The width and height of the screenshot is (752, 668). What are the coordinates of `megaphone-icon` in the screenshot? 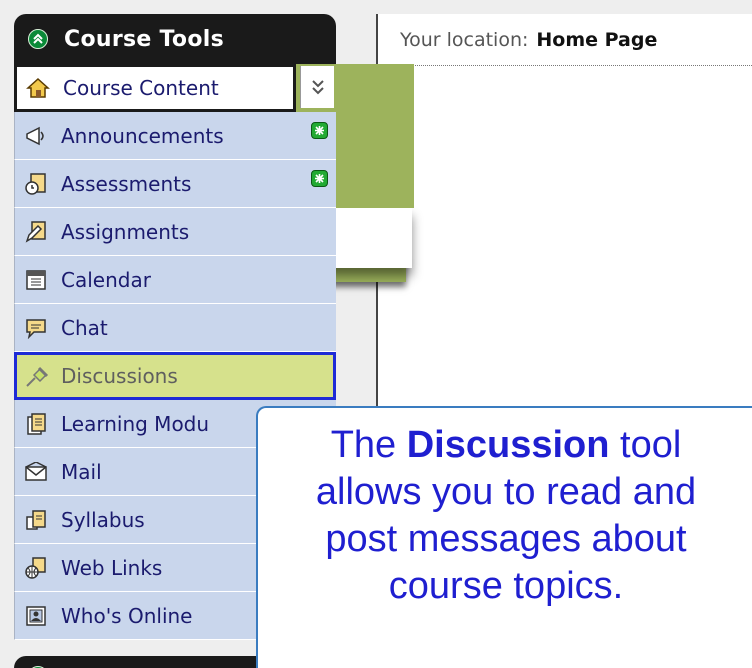 It's located at (36, 136).